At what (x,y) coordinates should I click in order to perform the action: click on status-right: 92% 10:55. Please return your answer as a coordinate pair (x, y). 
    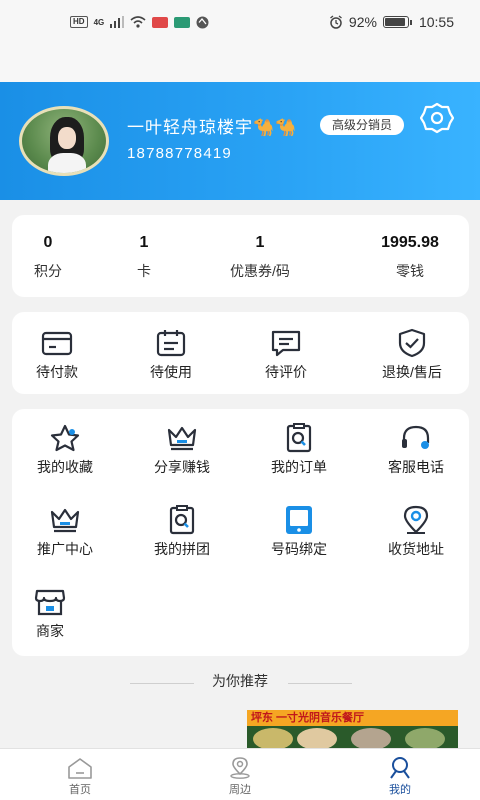
    Looking at the image, I should click on (391, 22).